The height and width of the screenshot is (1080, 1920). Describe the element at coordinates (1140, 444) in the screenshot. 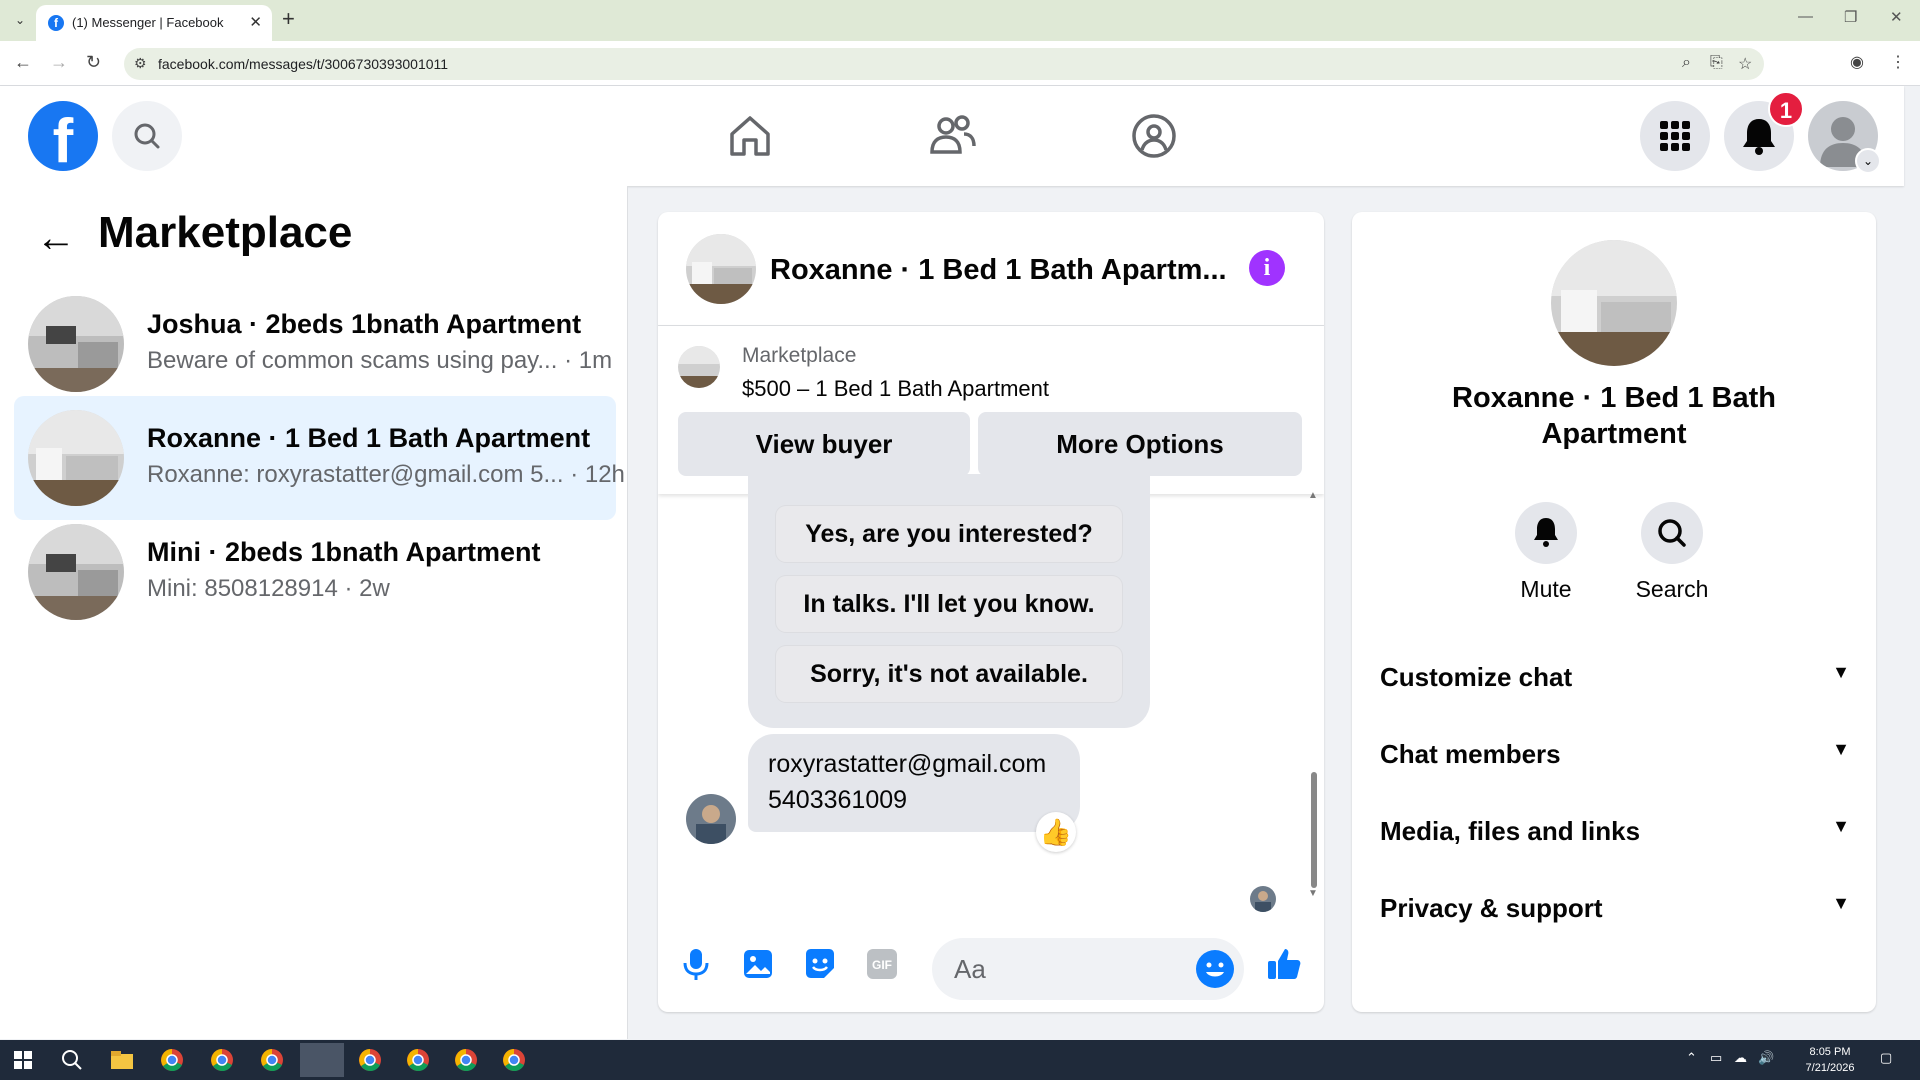

I see `more-options-button: More Options` at that location.